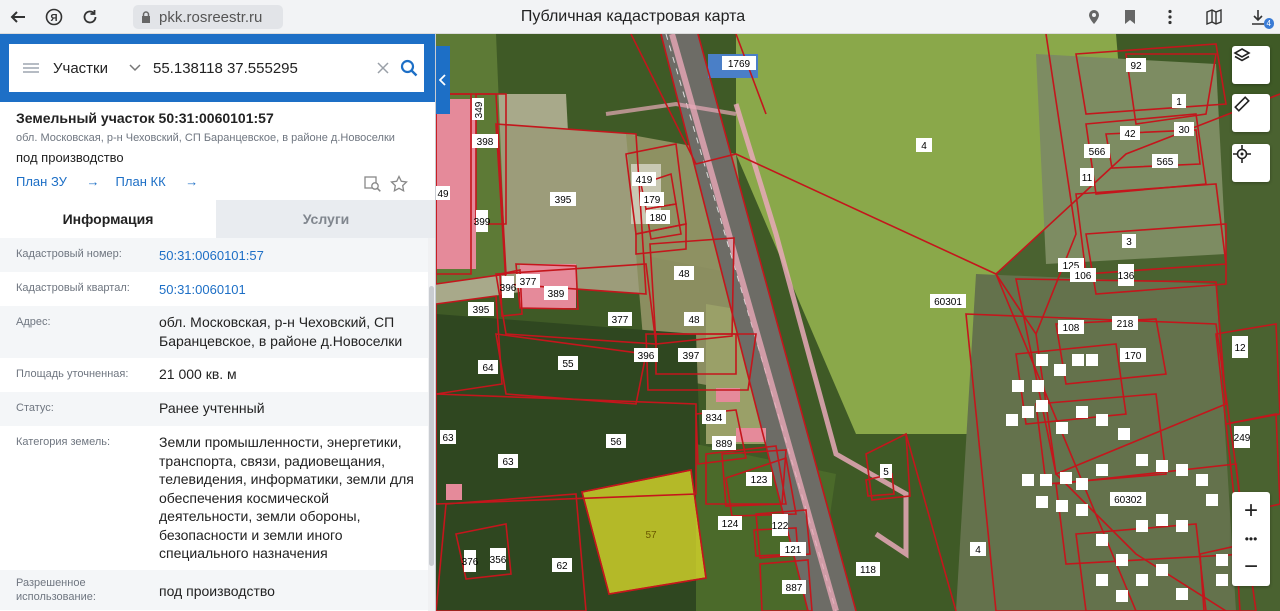 This screenshot has width=1280, height=611. Describe the element at coordinates (403, 183) in the screenshot. I see `favorite-star-icon` at that location.